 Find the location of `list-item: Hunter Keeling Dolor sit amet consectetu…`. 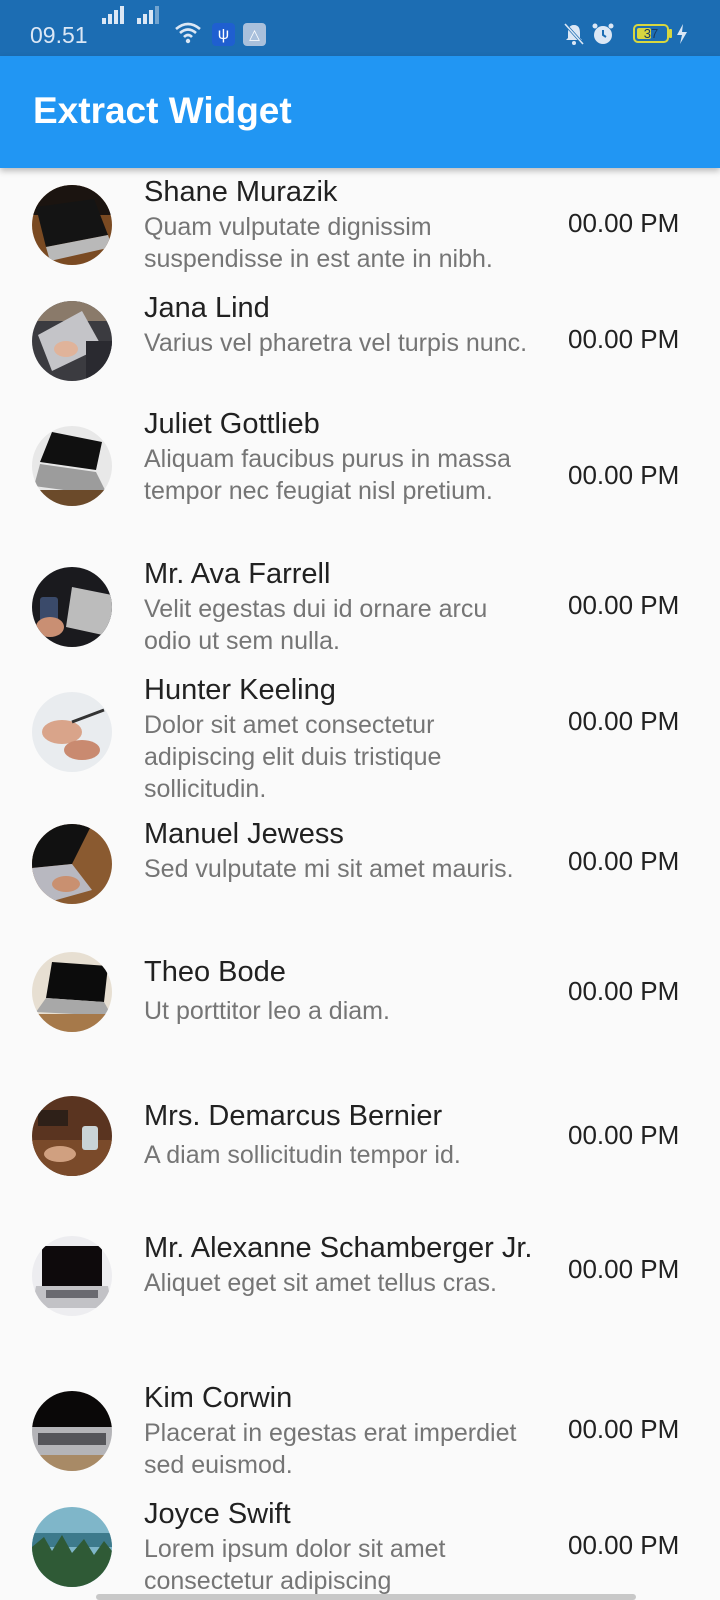

list-item: Hunter Keeling Dolor sit amet consectetu… is located at coordinates (360, 741).